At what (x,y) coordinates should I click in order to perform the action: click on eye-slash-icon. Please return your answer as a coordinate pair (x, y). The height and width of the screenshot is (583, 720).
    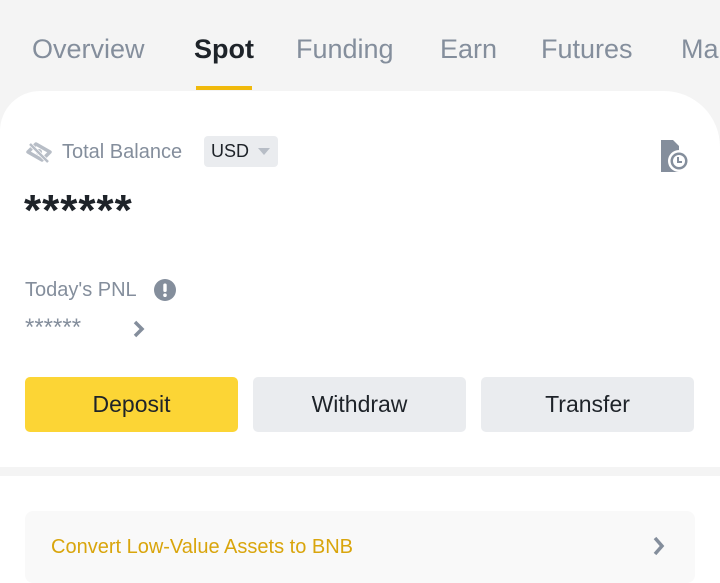
    Looking at the image, I should click on (39, 152).